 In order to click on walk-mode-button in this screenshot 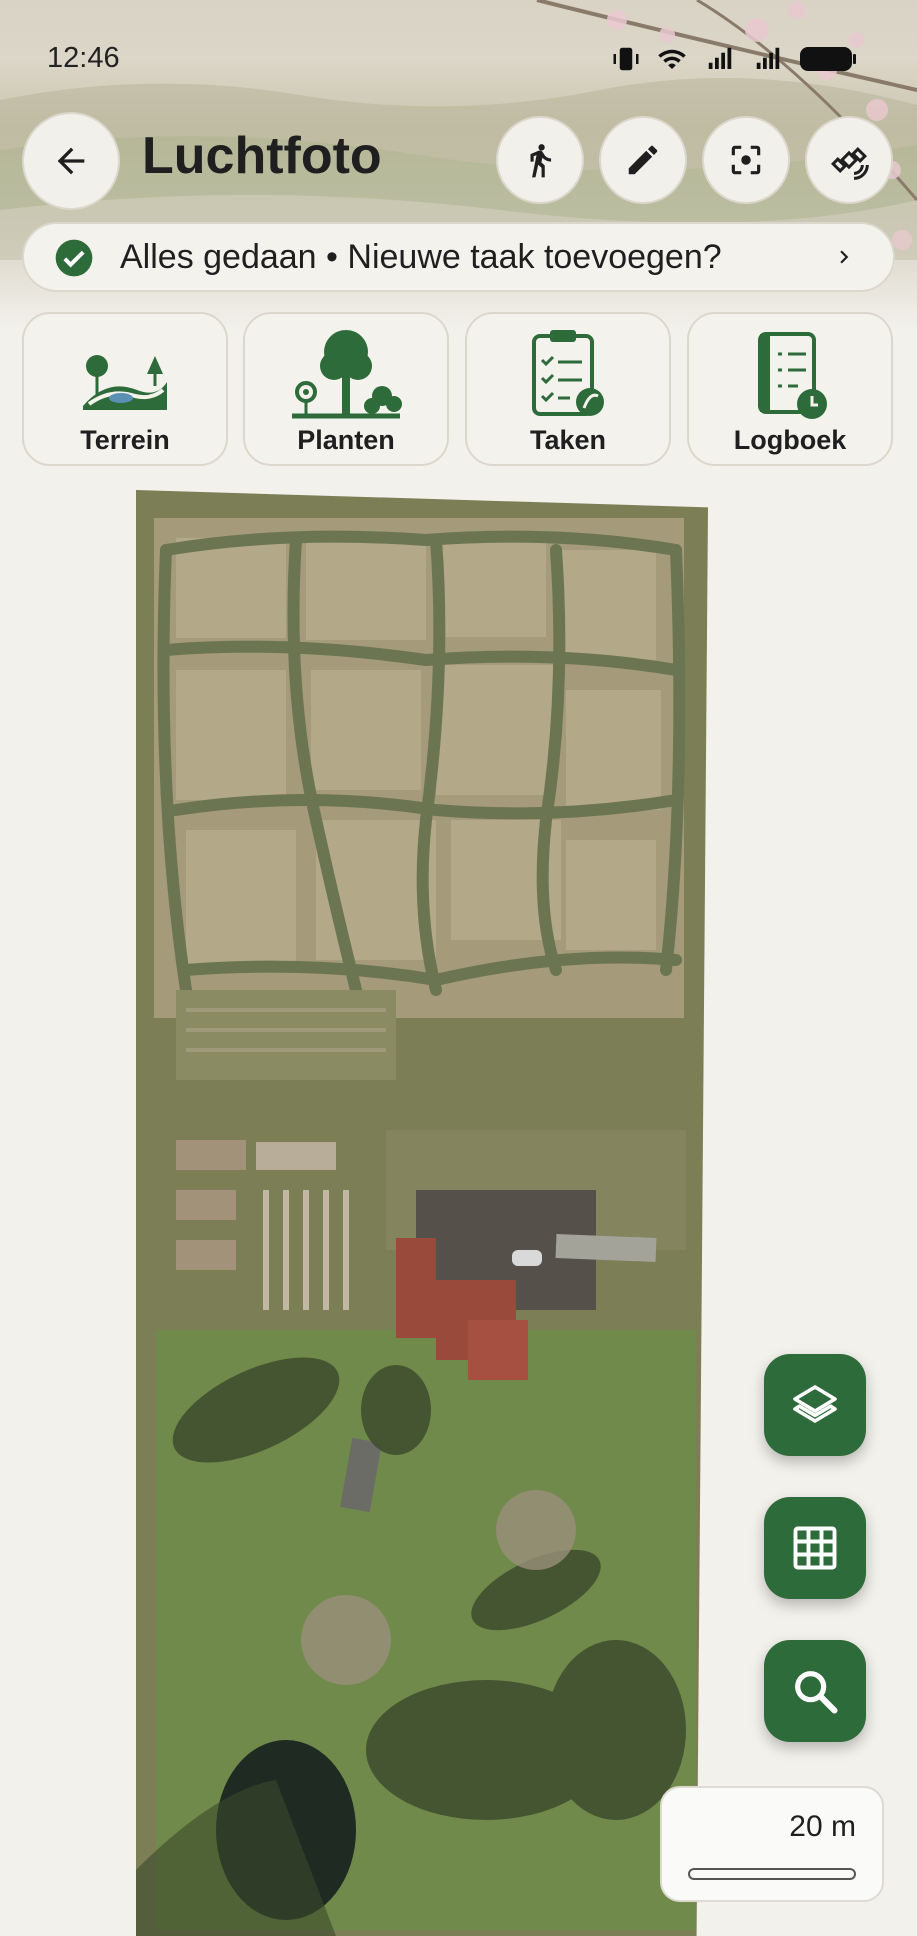, I will do `click(540, 160)`.